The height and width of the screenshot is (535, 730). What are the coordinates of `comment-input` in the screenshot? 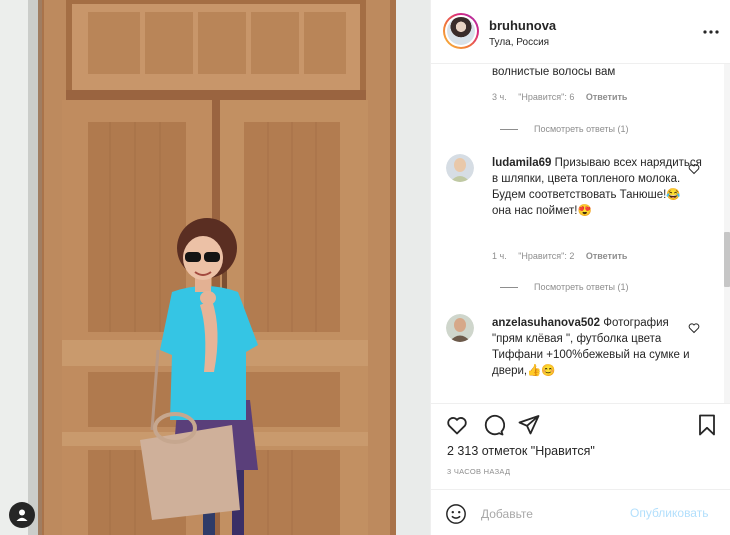 It's located at (561, 514).